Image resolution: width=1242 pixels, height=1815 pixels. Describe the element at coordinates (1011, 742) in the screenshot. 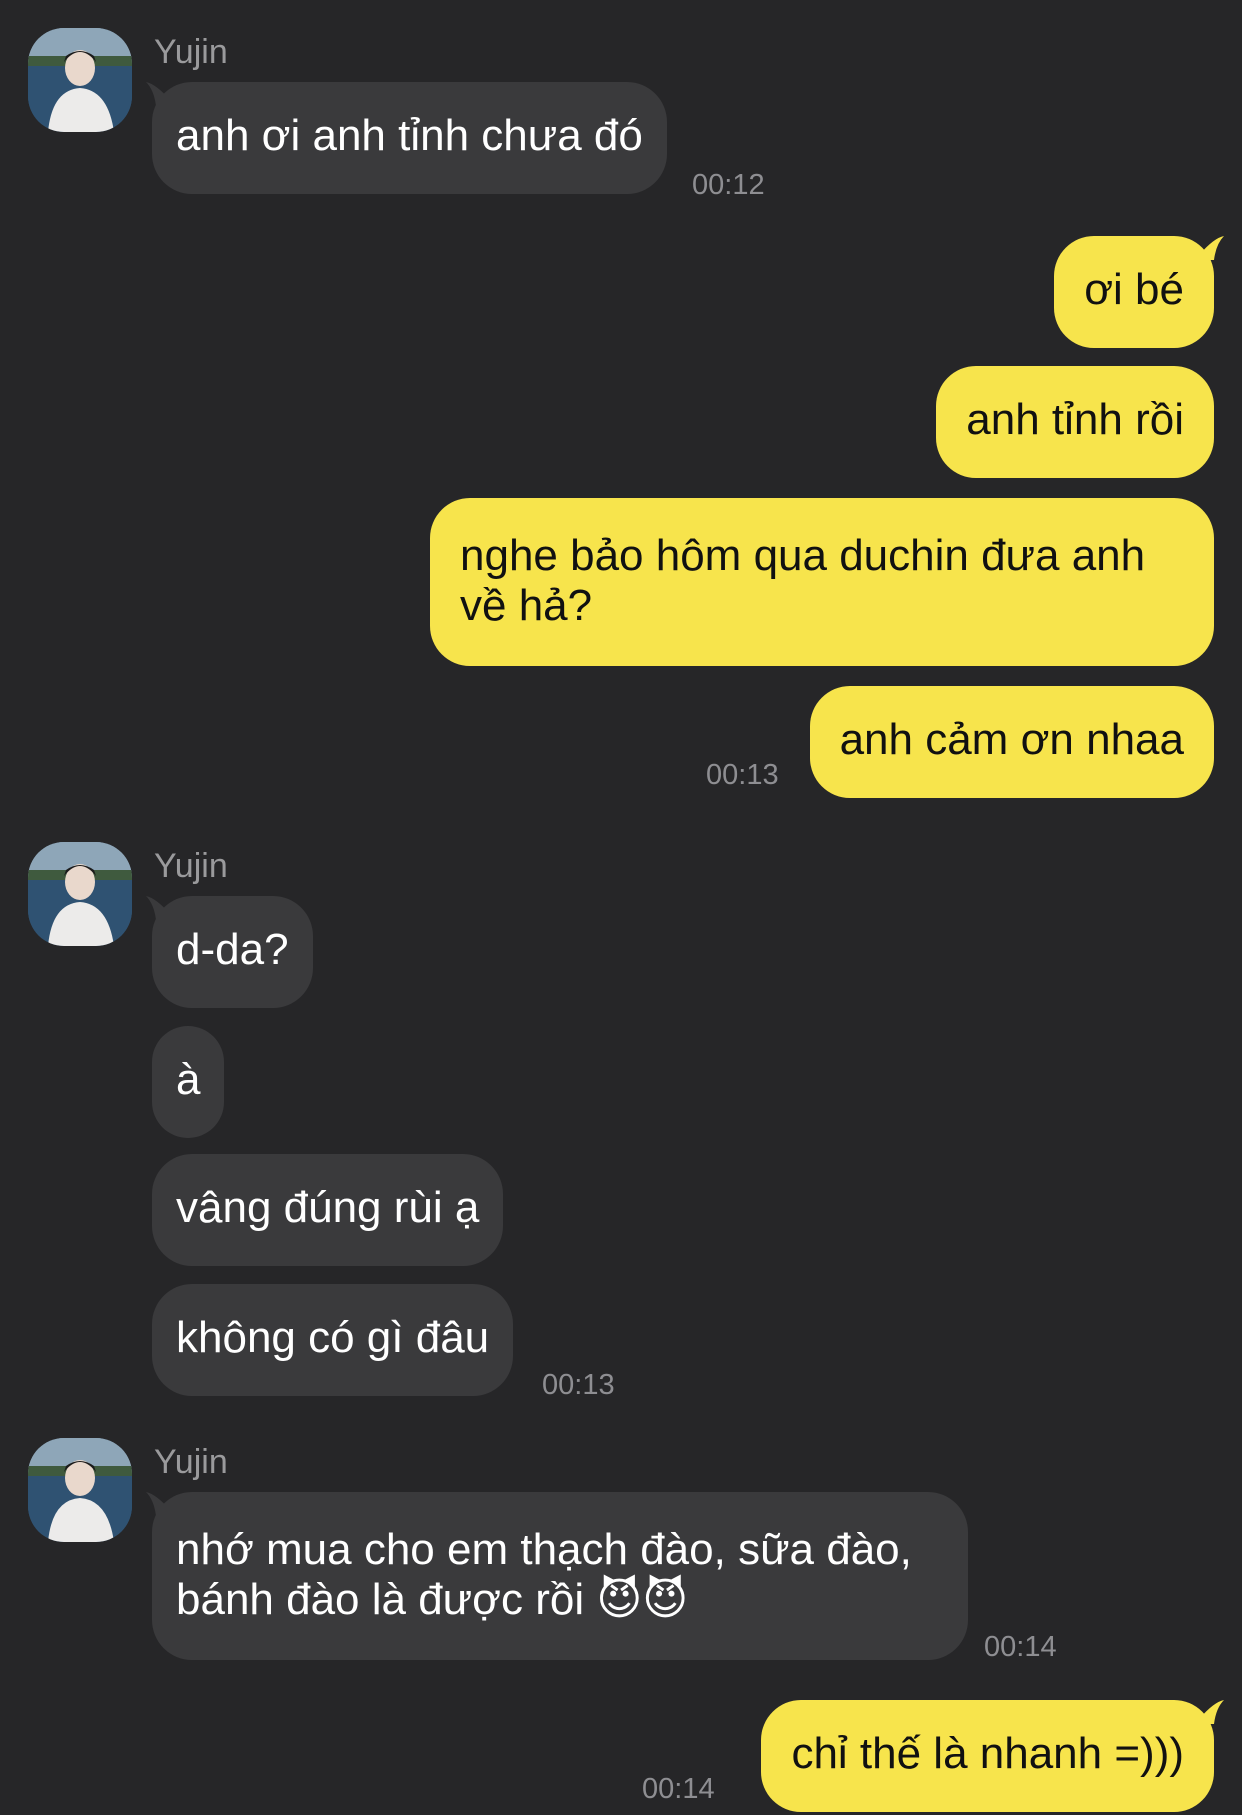

I see `outgoing-message-bubble: anh cảm ơn nhaa` at that location.